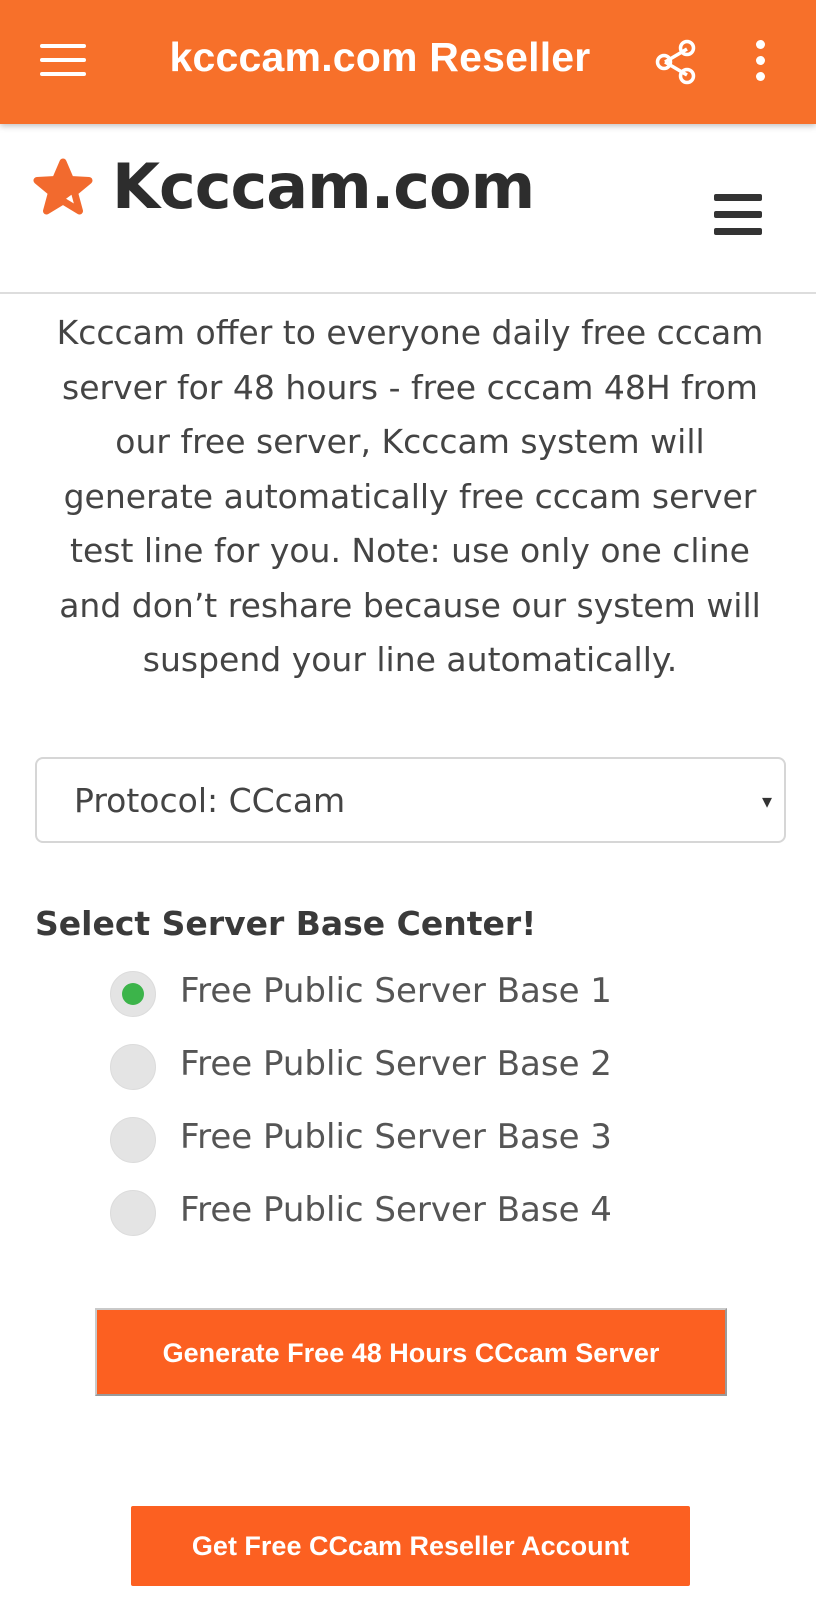 The image size is (816, 1599). What do you see at coordinates (411, 1352) in the screenshot?
I see `generate-server-button: Generate Free 48 Hours CCcam Server` at bounding box center [411, 1352].